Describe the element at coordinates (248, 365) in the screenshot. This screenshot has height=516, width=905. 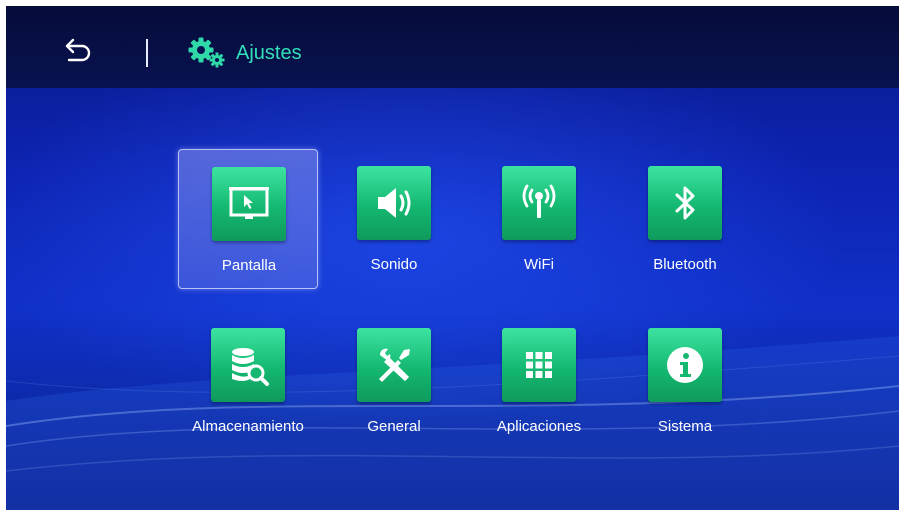
I see `storage-search-icon` at that location.